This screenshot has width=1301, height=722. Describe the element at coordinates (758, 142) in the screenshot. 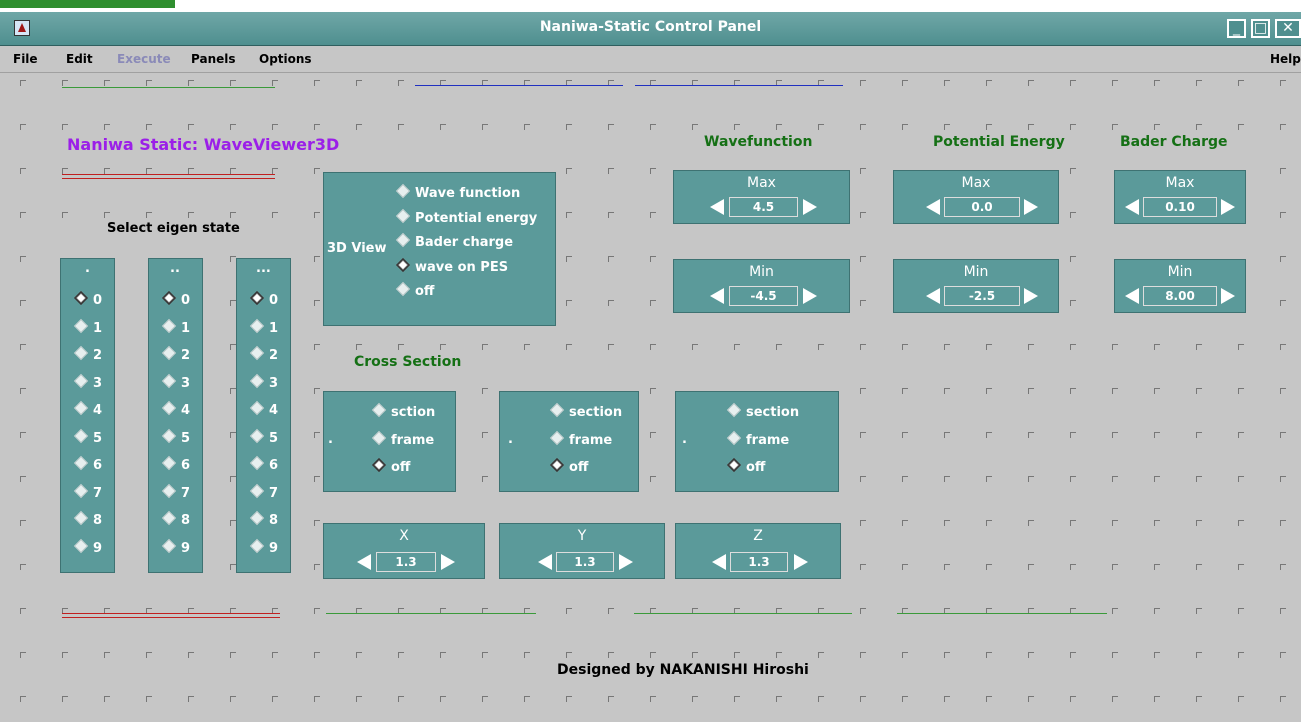

I see `wavefunction-title: Wavefunction` at that location.